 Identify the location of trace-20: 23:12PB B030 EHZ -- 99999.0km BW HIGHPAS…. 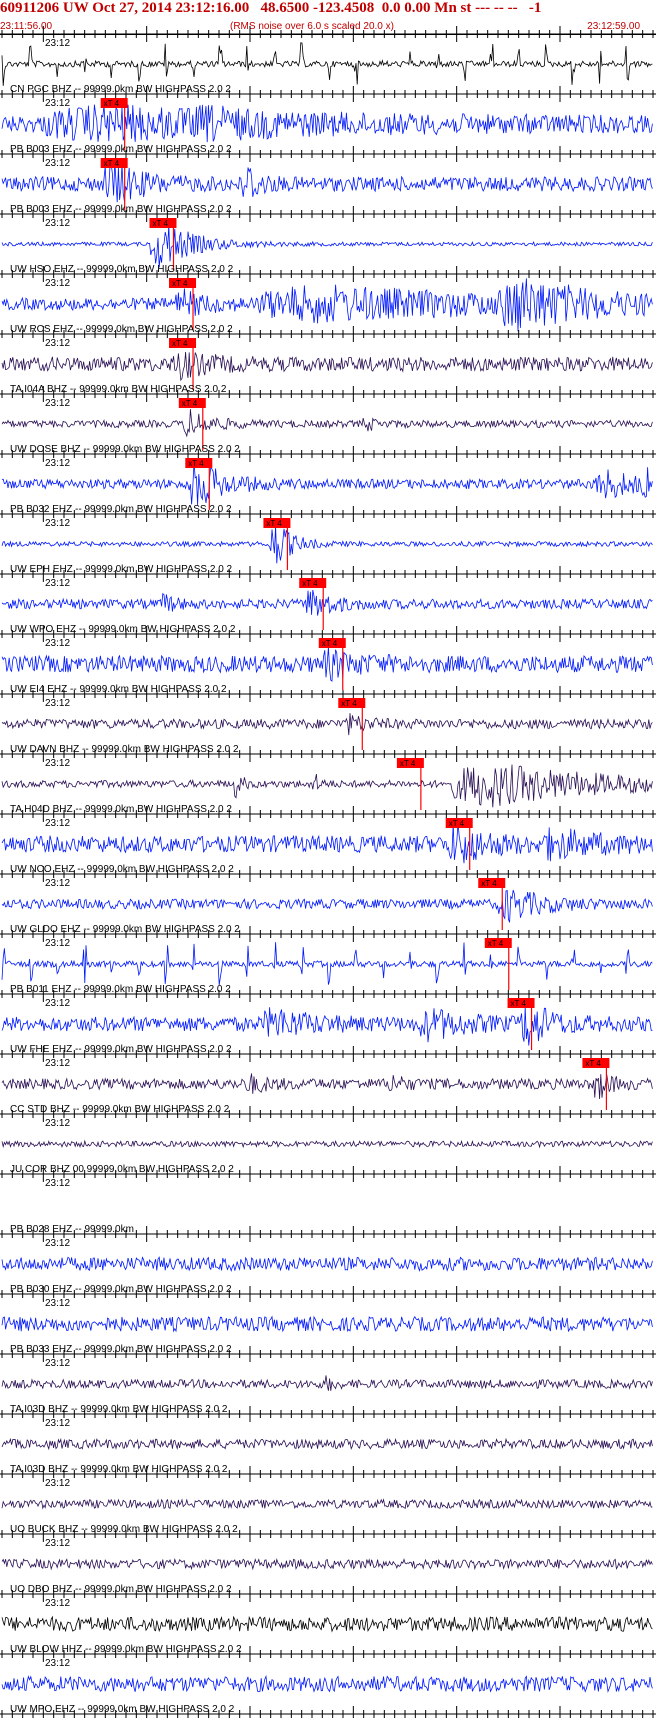
(328, 1260).